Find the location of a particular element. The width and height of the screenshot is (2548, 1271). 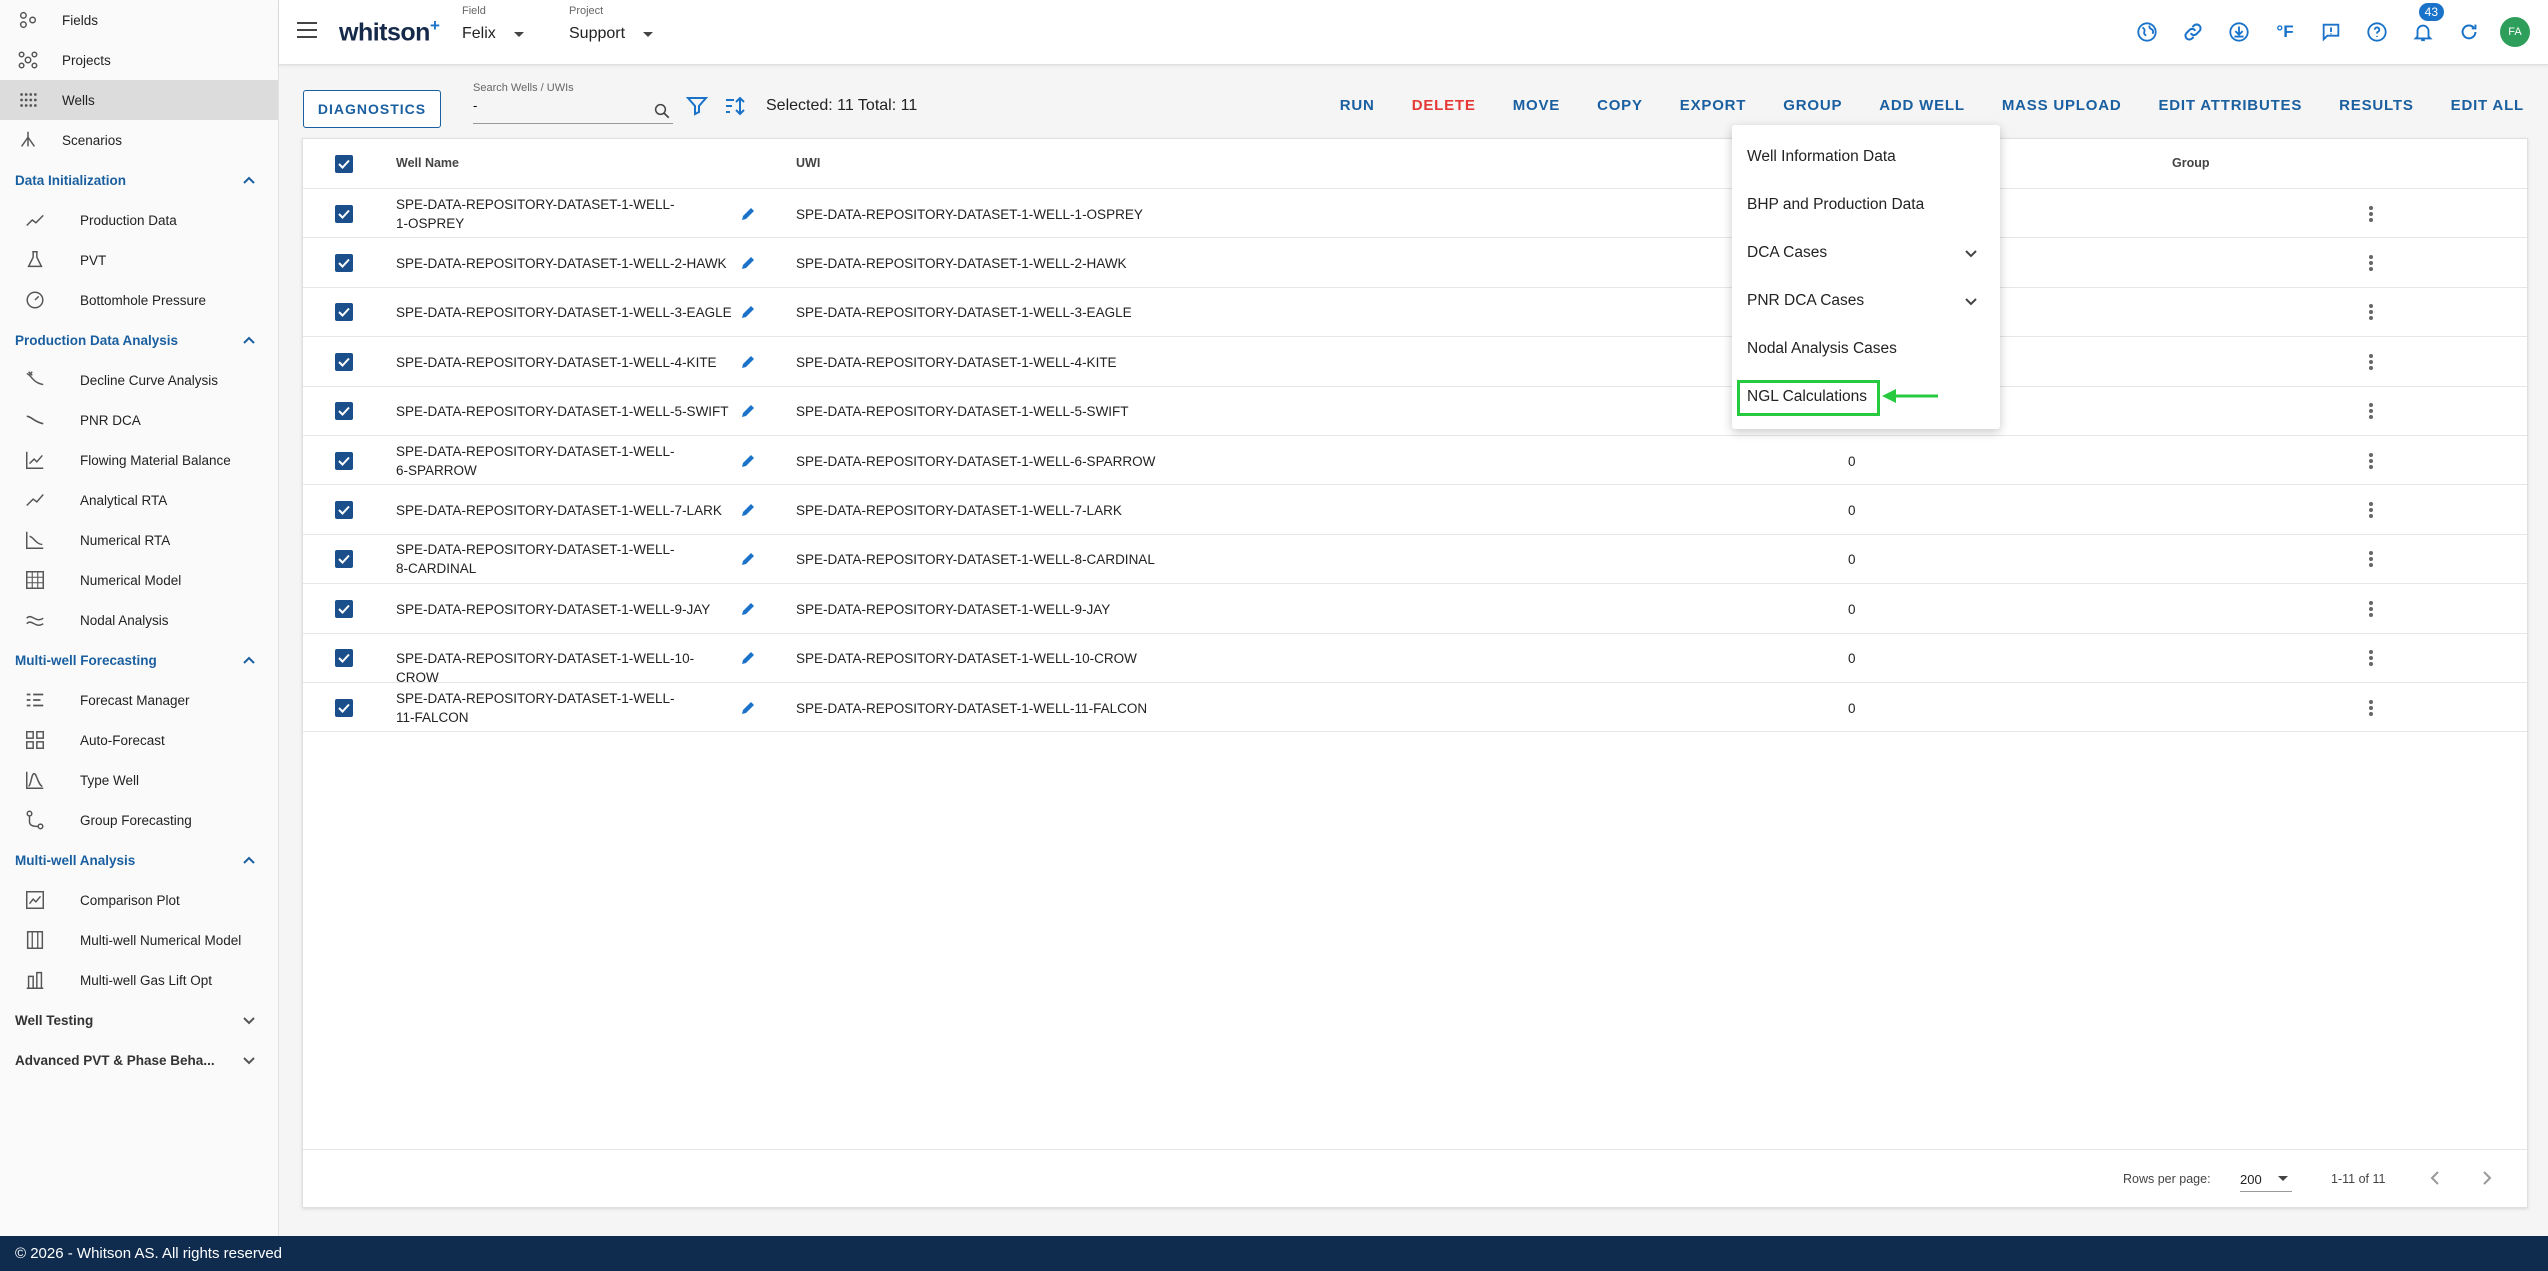

add-well-button: ADD WELL is located at coordinates (1922, 105).